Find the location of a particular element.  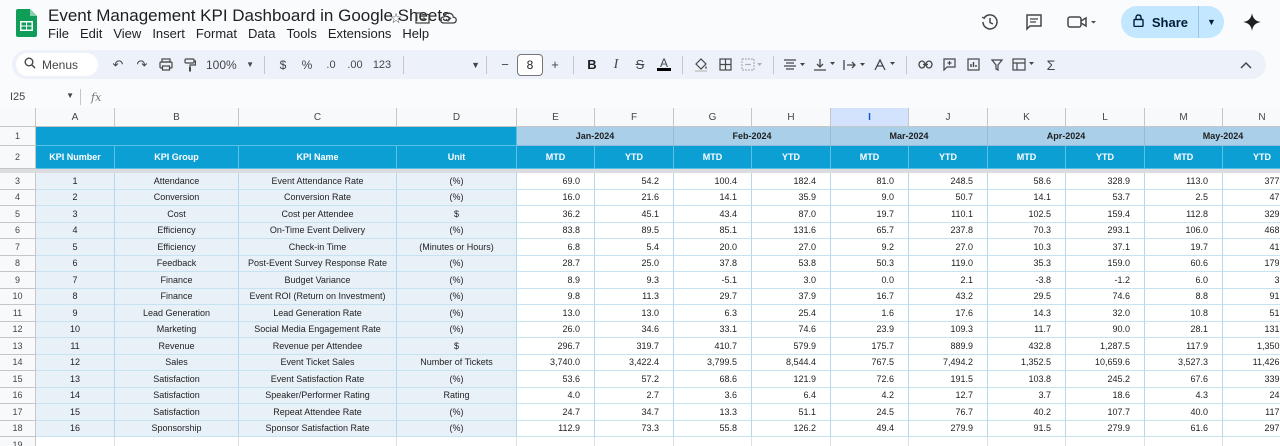

percent-format-button: % is located at coordinates (307, 65).